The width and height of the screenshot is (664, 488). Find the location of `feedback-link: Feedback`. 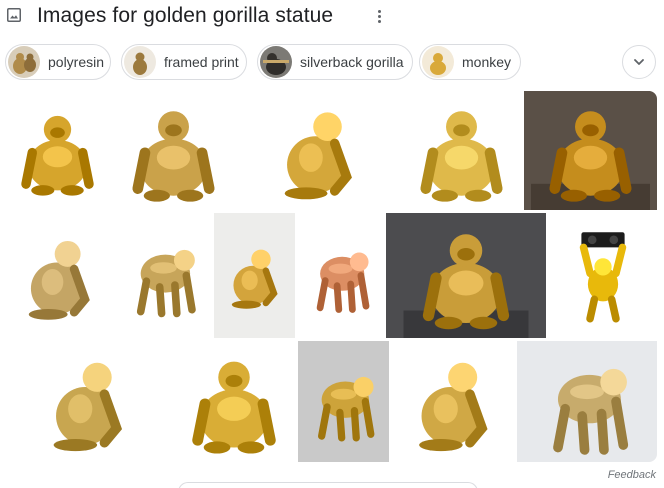

feedback-link: Feedback is located at coordinates (632, 475).